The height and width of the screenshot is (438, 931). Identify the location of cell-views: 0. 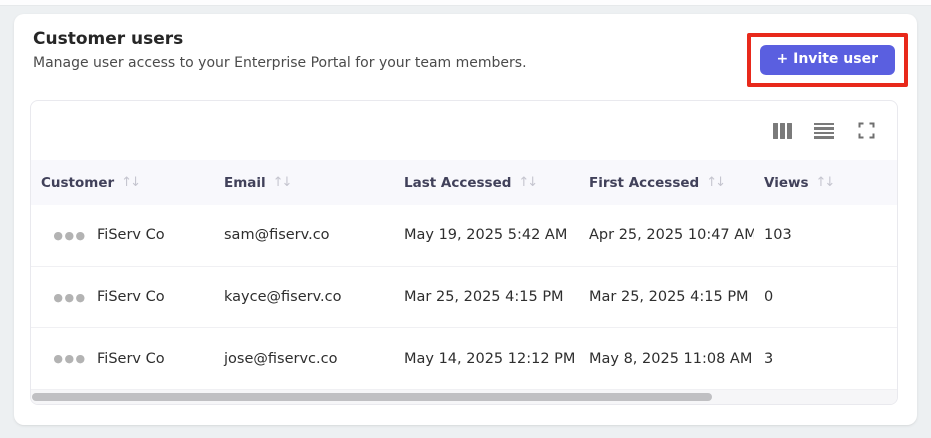
(769, 297).